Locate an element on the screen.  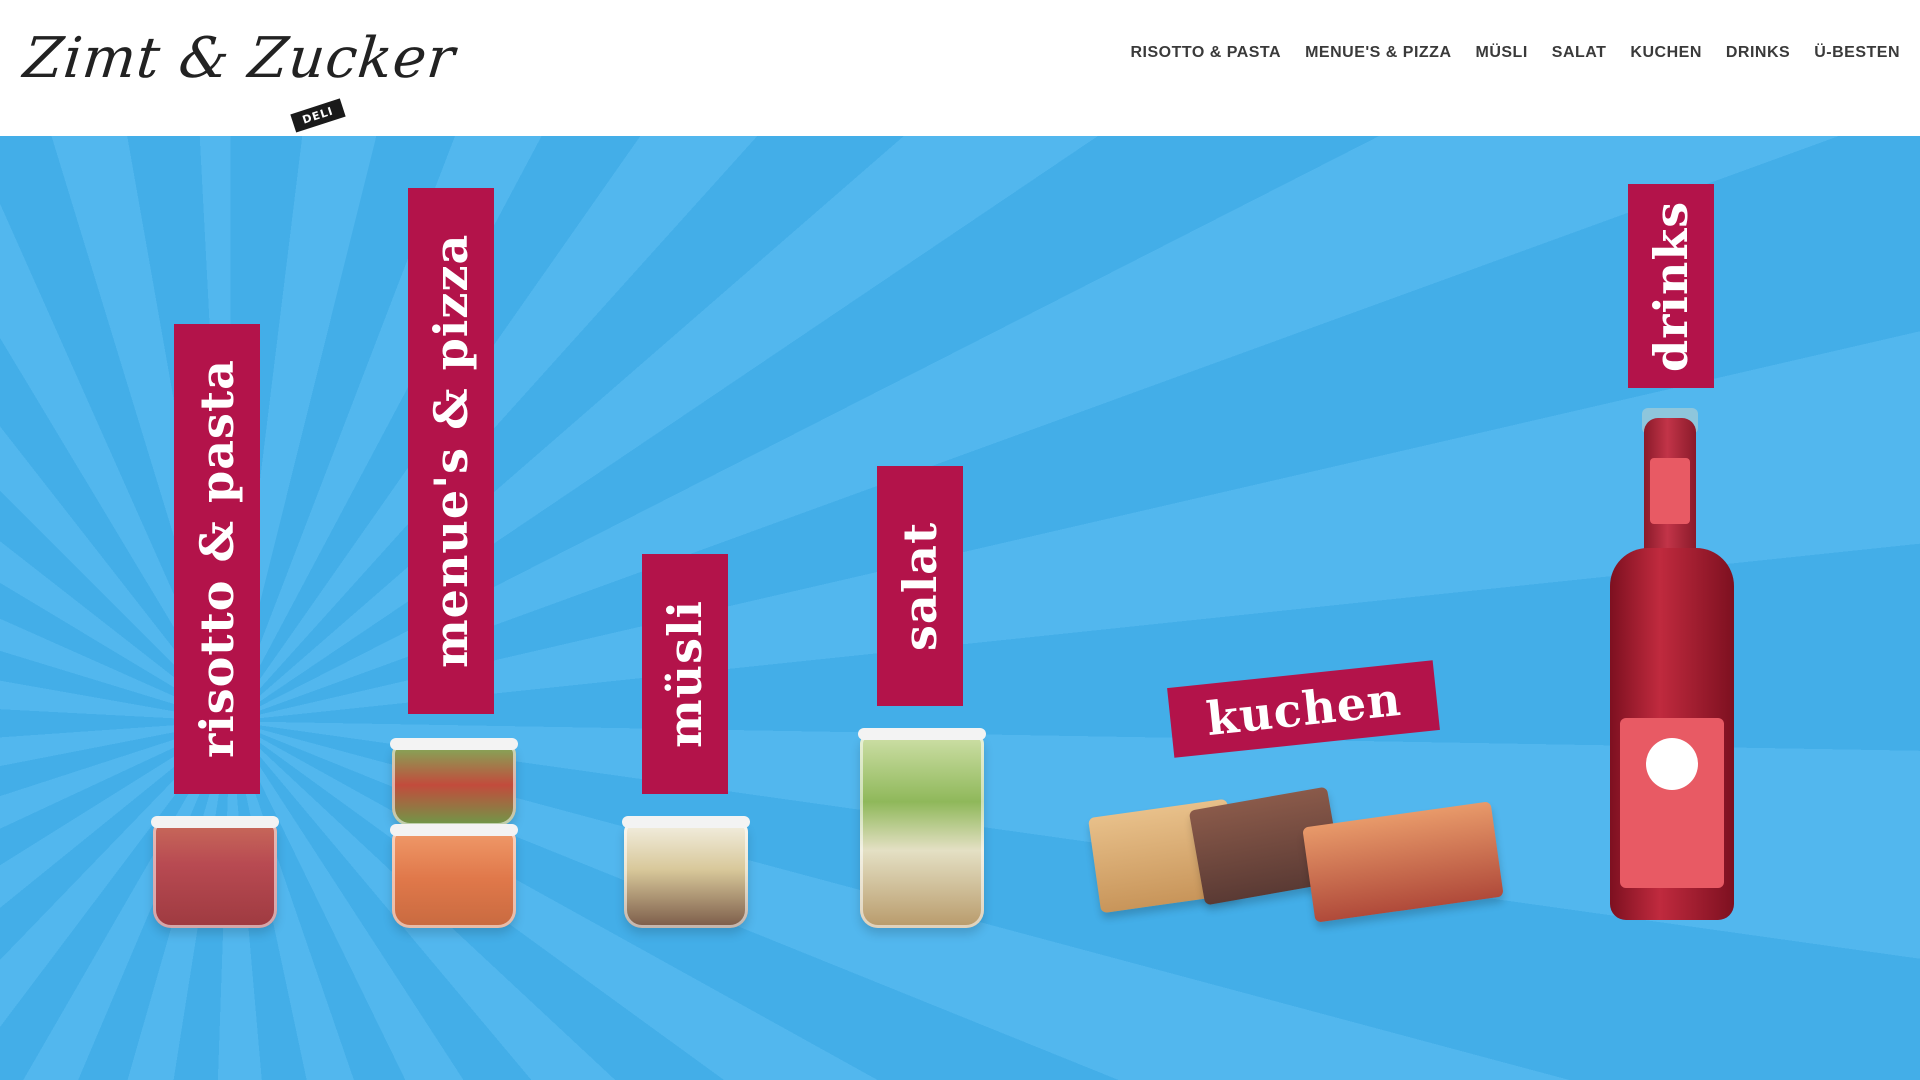
logo-tag: DELI is located at coordinates (318, 115).